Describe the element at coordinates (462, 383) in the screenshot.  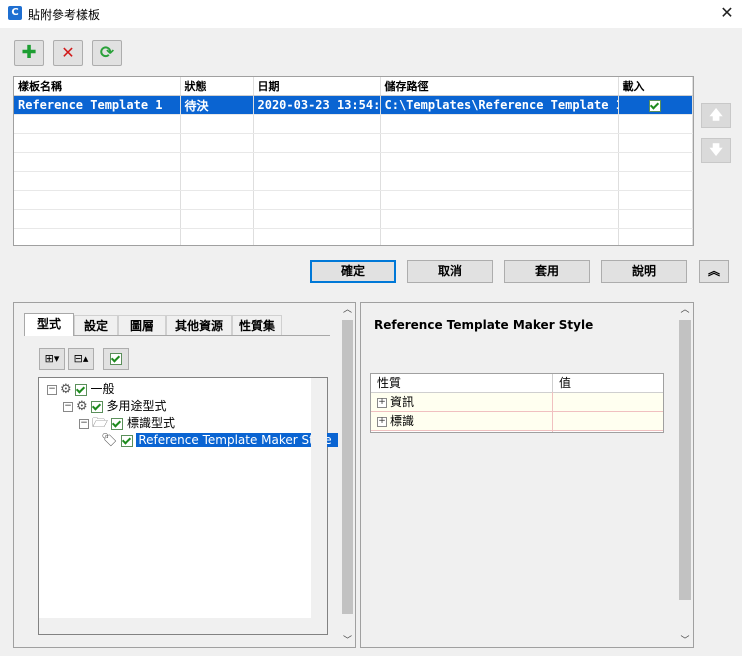
I see `column-header-property: 性質` at that location.